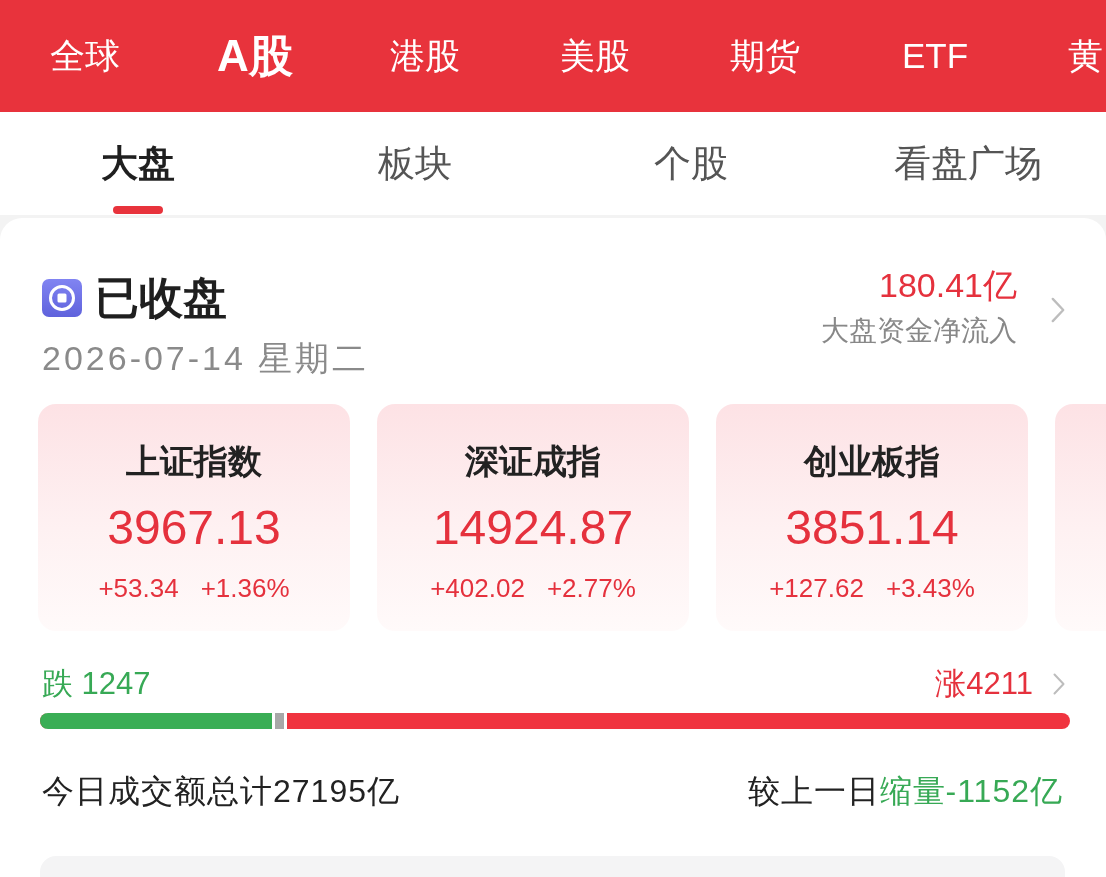  Describe the element at coordinates (206, 358) in the screenshot. I see `trading-date: 2026-07-14 星期二` at that location.